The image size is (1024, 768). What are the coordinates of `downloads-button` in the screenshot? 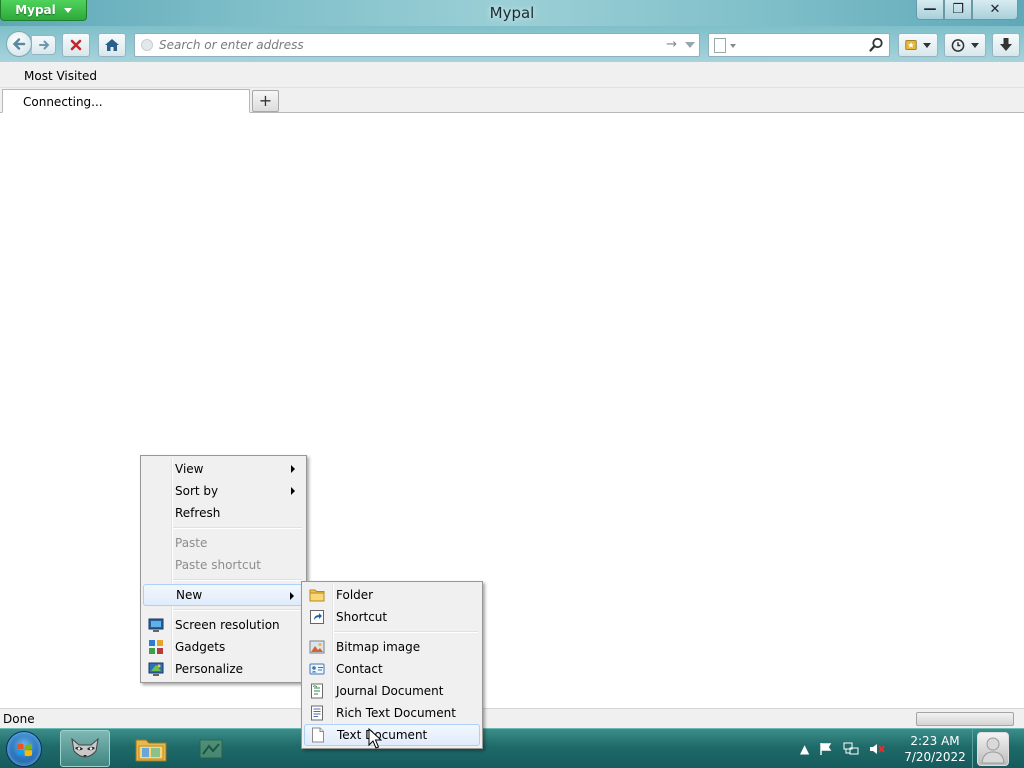 It's located at (1006, 45).